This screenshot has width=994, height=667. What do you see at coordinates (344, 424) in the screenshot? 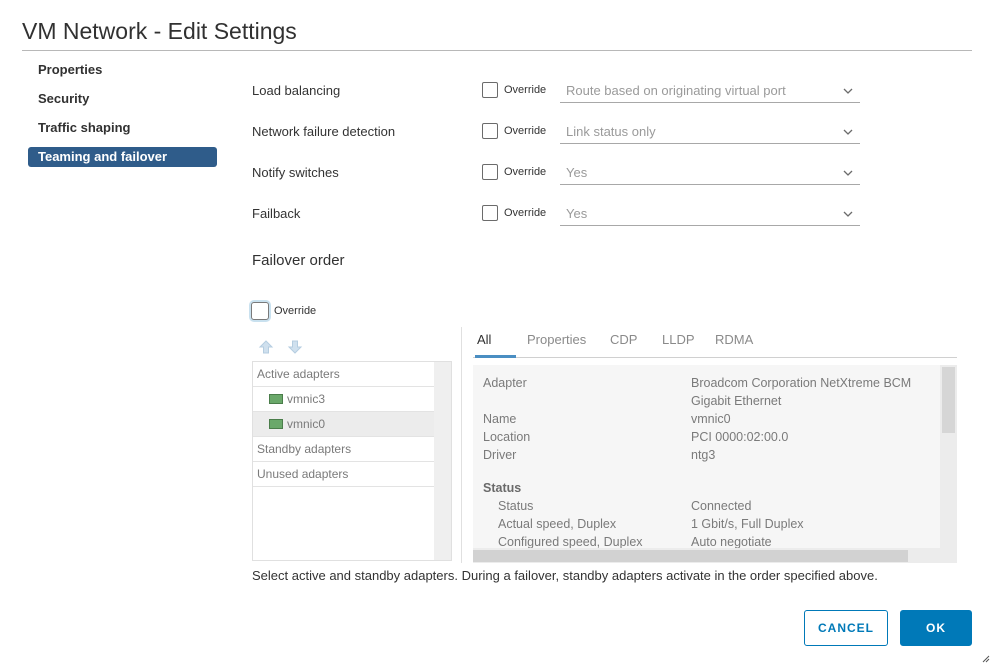
I see `list-item-vmnic0: vmnic0` at bounding box center [344, 424].